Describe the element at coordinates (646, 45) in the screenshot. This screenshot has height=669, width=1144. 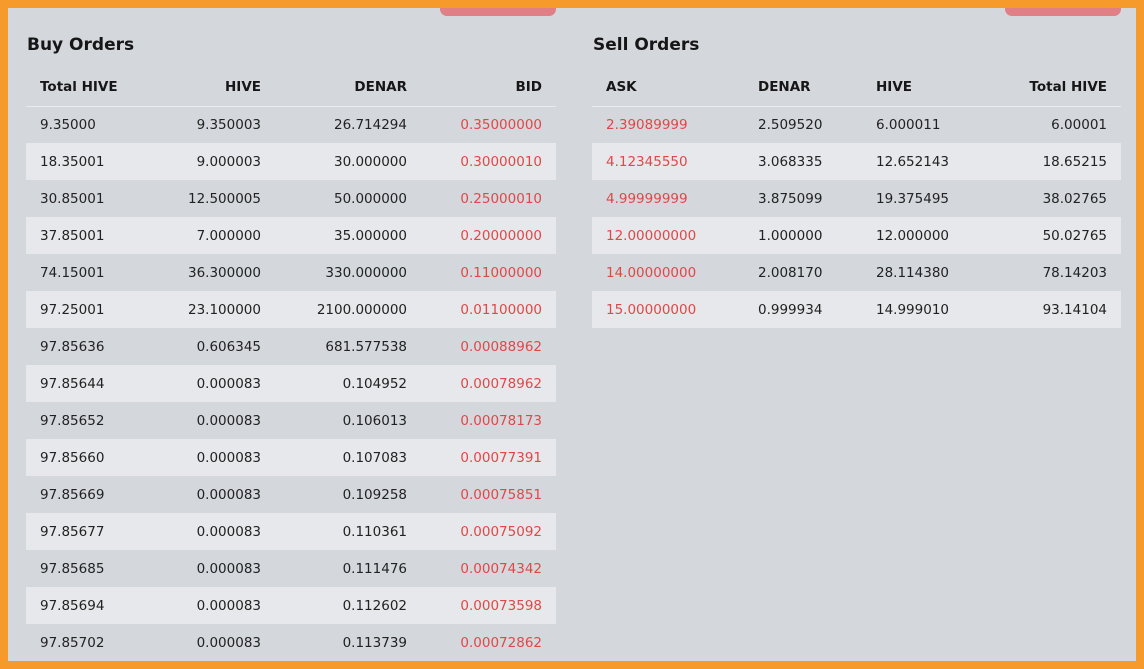
I see `sell-orders-title: Sell Orders` at that location.